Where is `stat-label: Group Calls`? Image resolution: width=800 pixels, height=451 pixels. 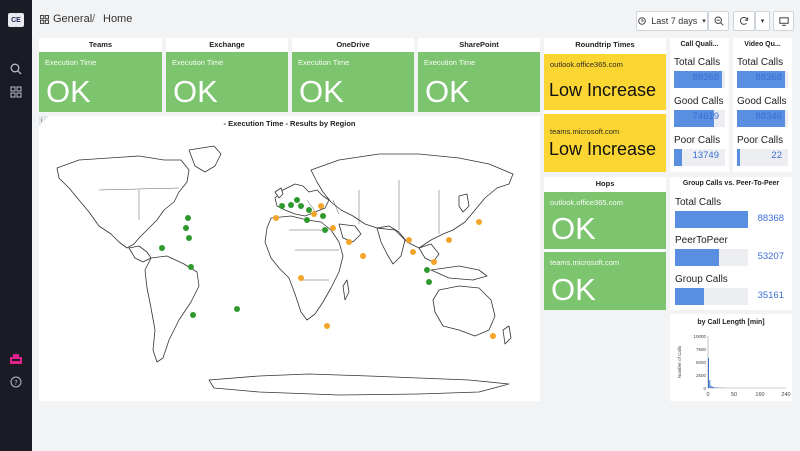 stat-label: Group Calls is located at coordinates (701, 279).